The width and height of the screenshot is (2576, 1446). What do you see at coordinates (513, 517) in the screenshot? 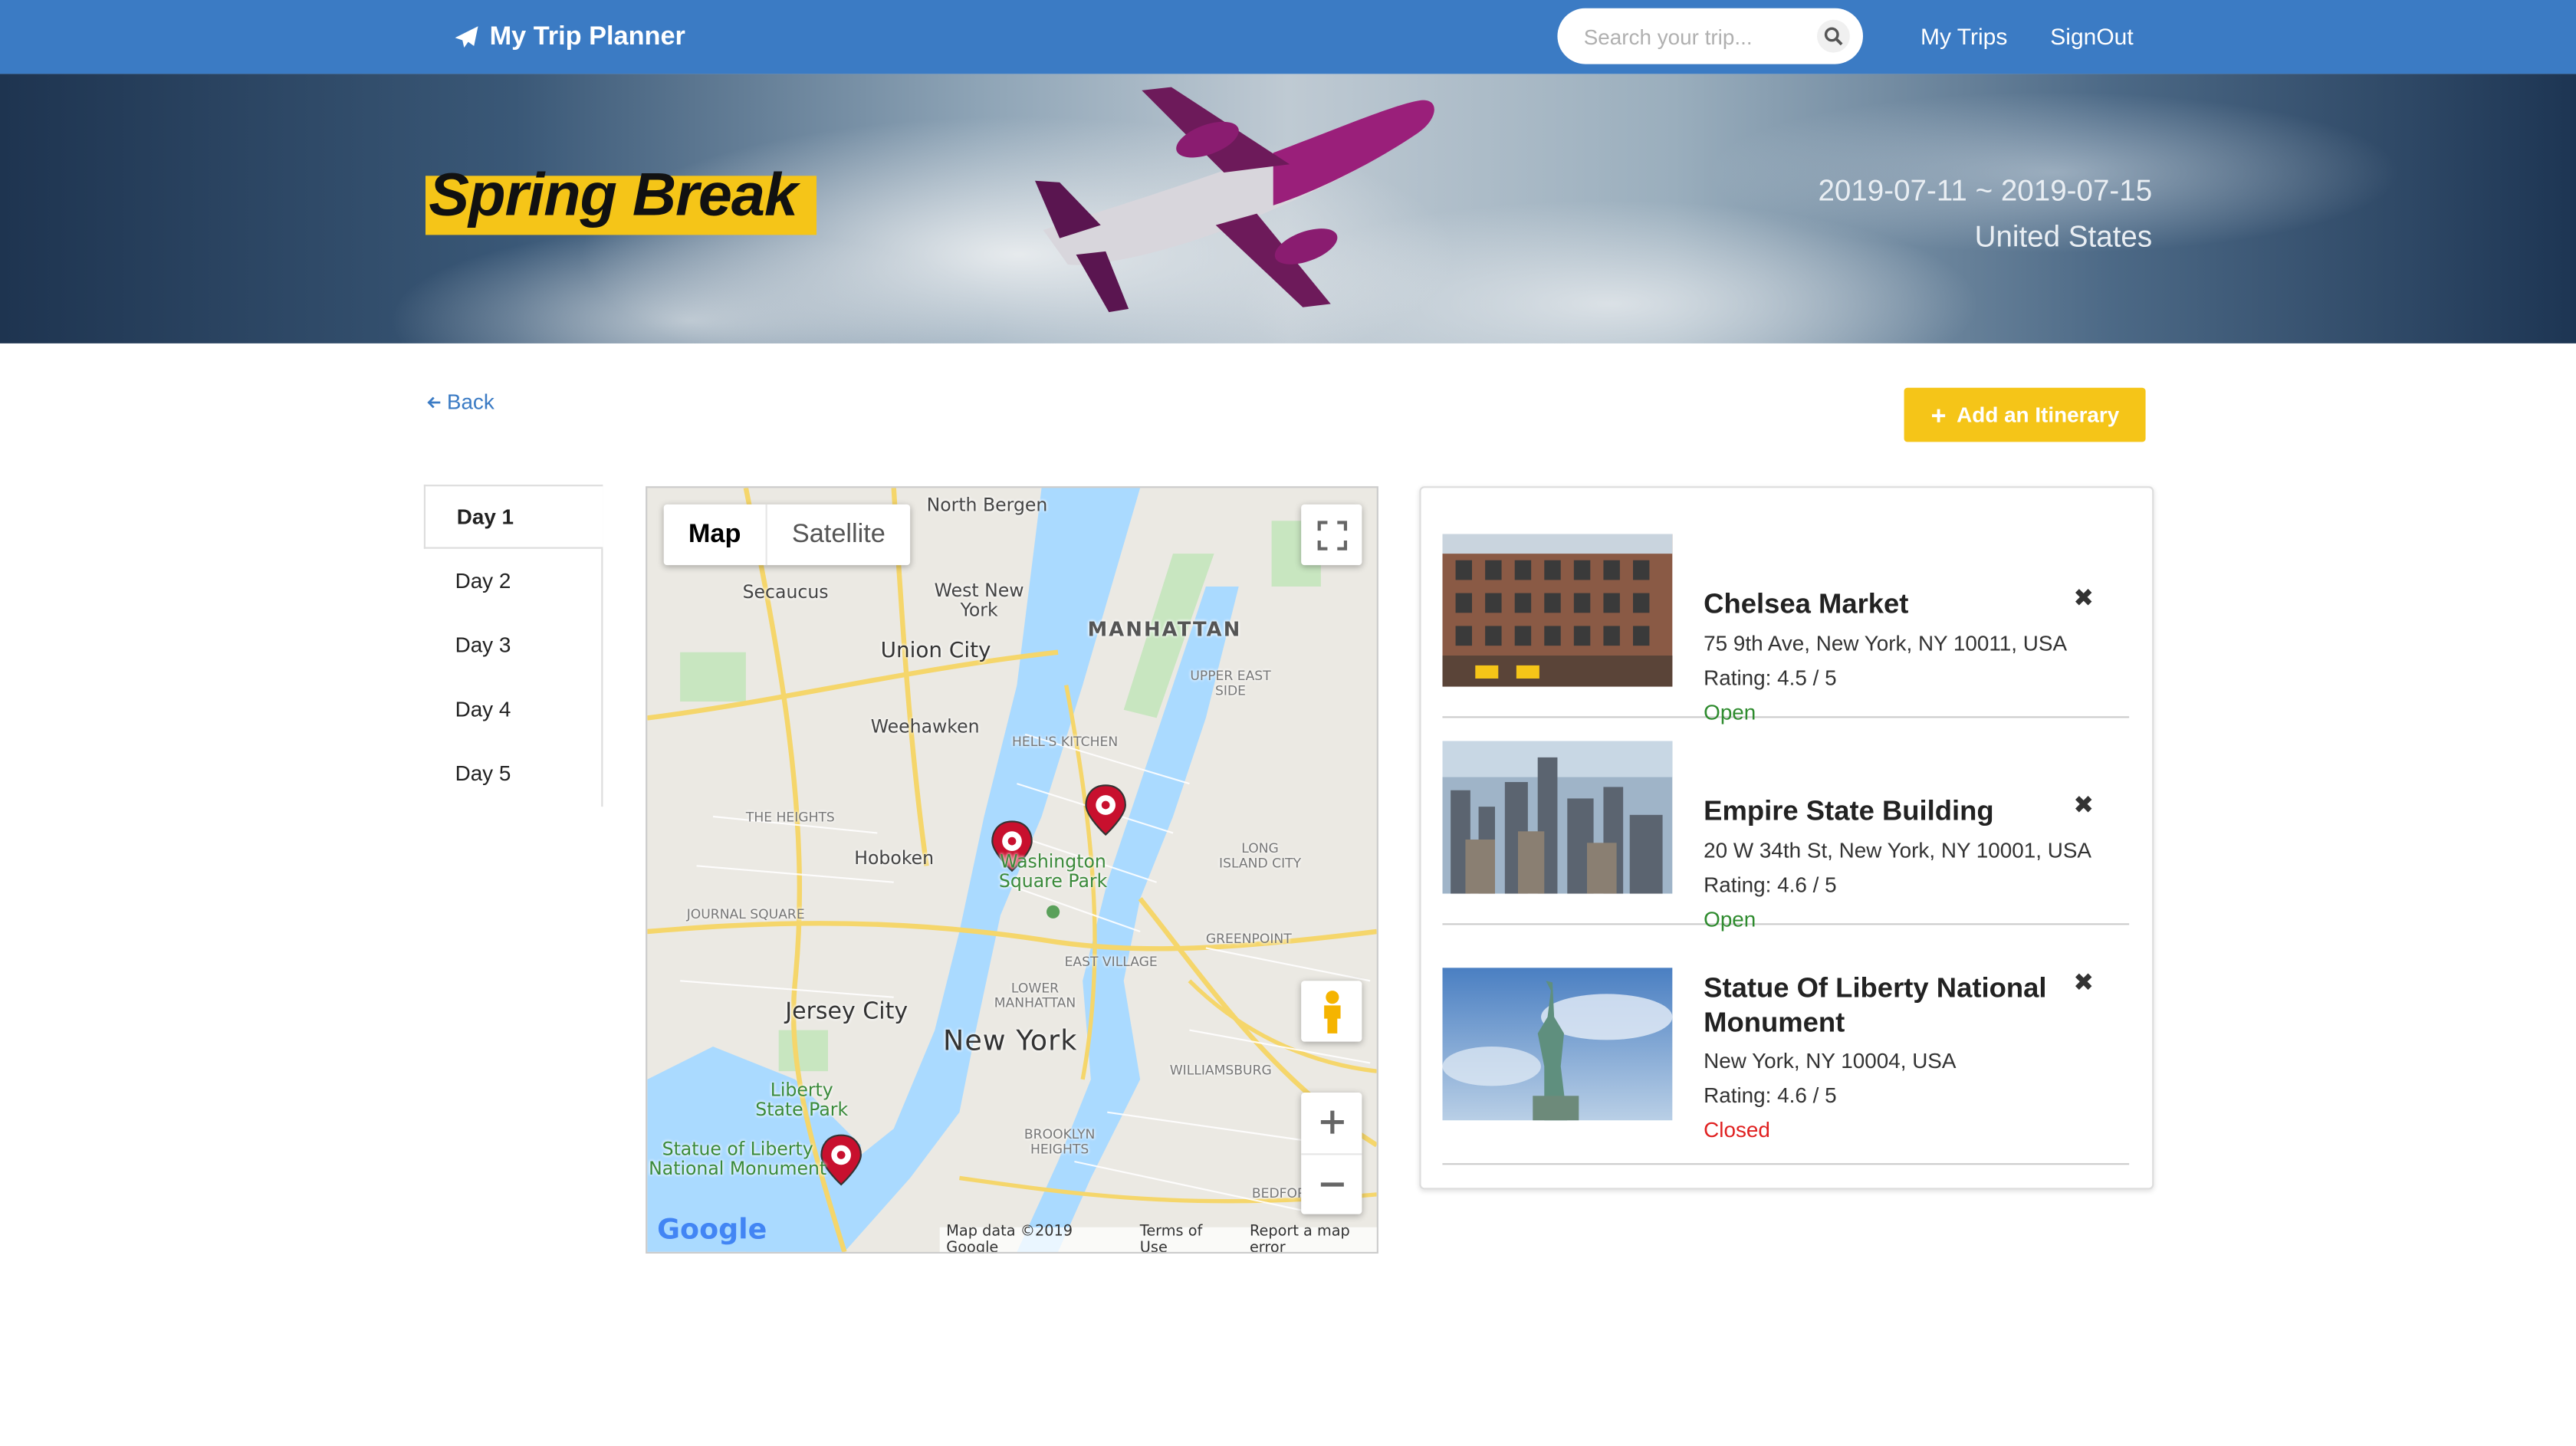
I see `tab-day-1: Day 1` at bounding box center [513, 517].